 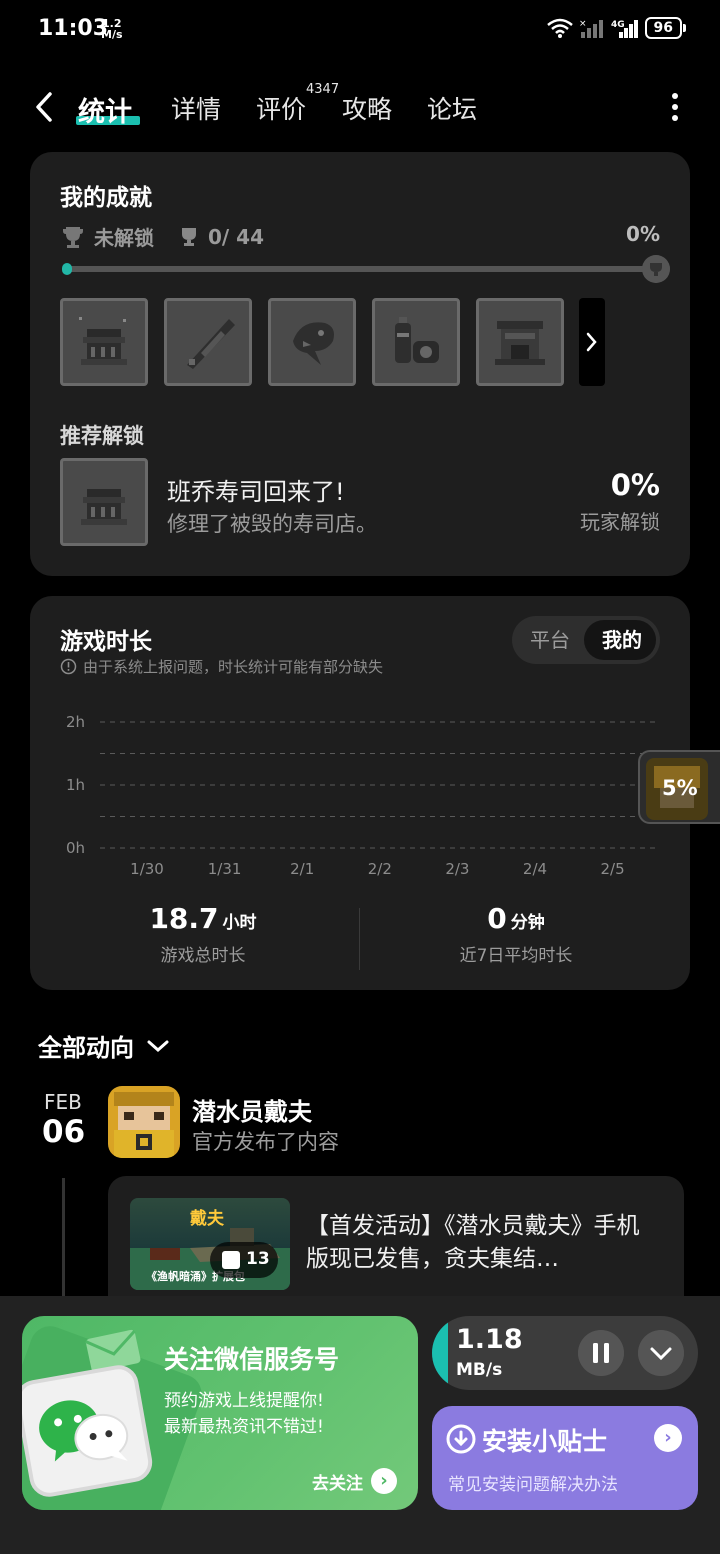 I want to click on tab-reviews: 评价, so click(x=281, y=108).